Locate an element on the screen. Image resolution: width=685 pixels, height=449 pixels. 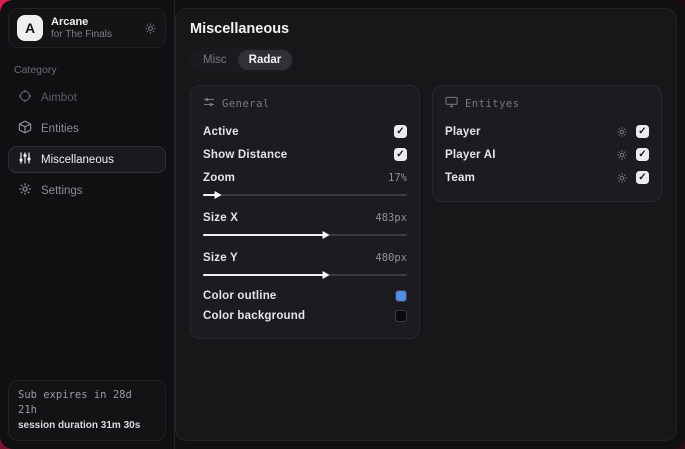
slider-label: Zoom is located at coordinates (219, 177).